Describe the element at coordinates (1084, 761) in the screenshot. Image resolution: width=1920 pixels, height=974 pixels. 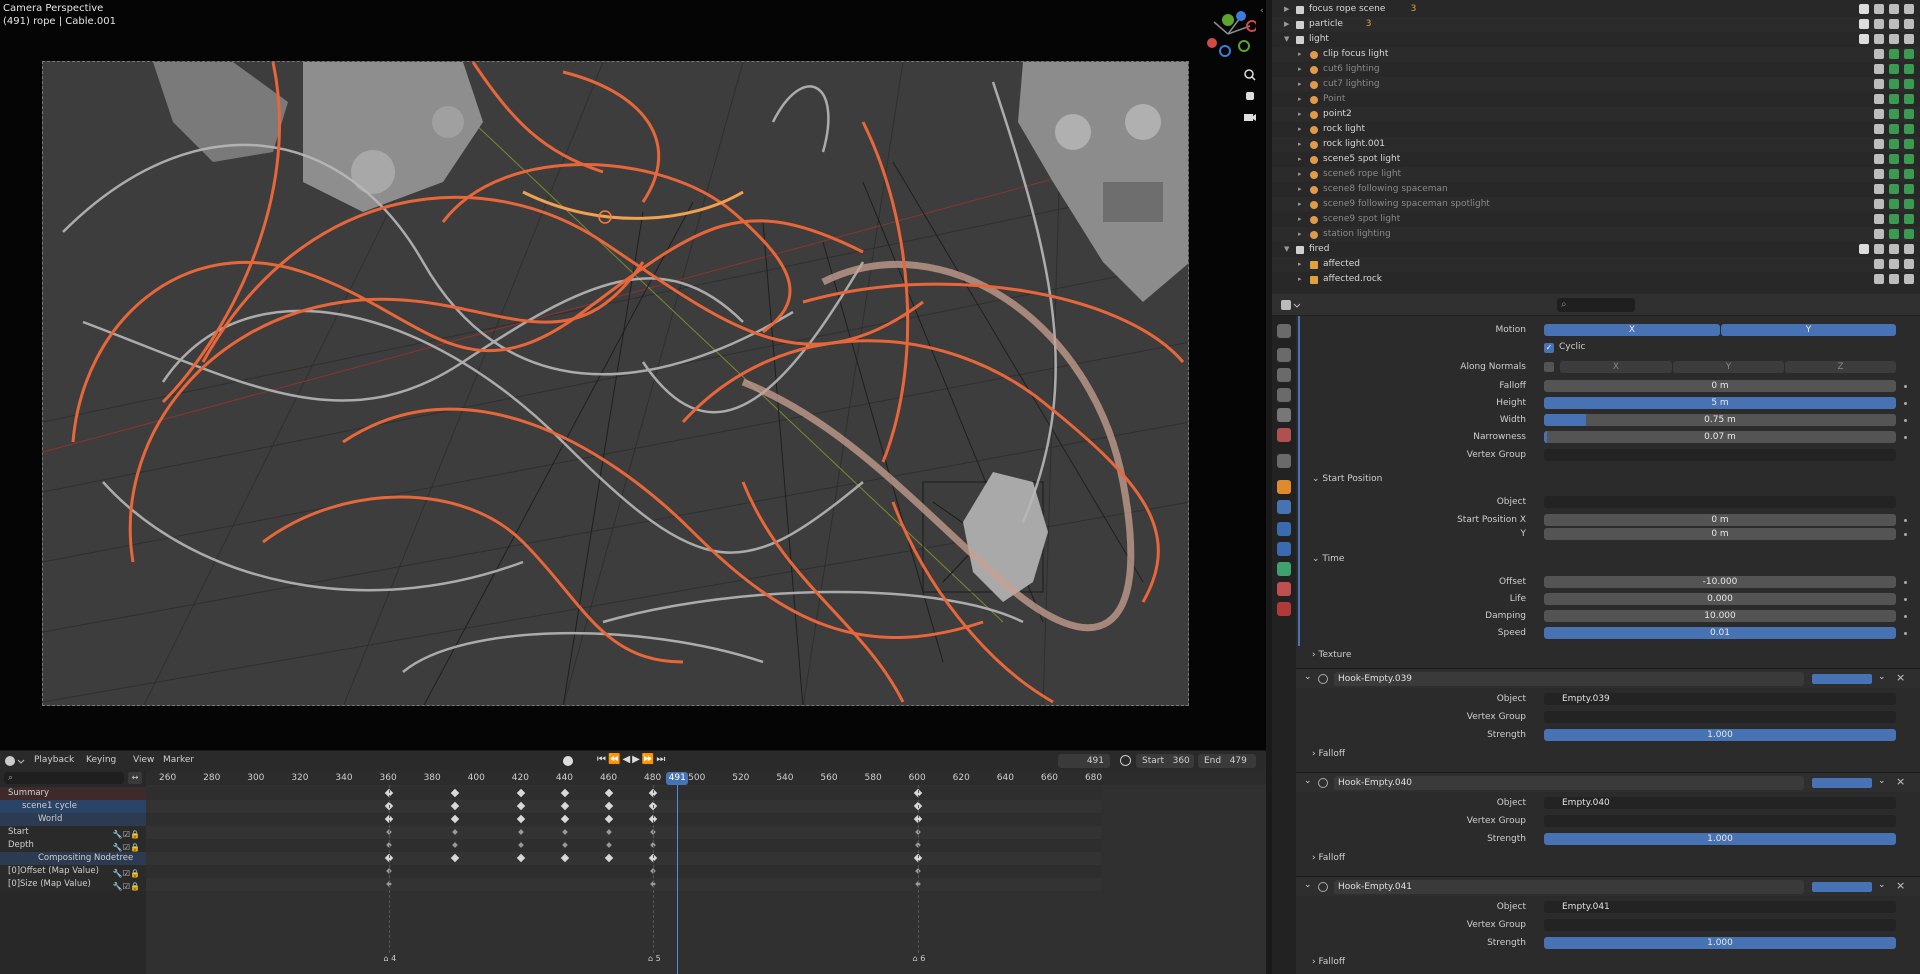
I see `current-frame-field: 491` at that location.